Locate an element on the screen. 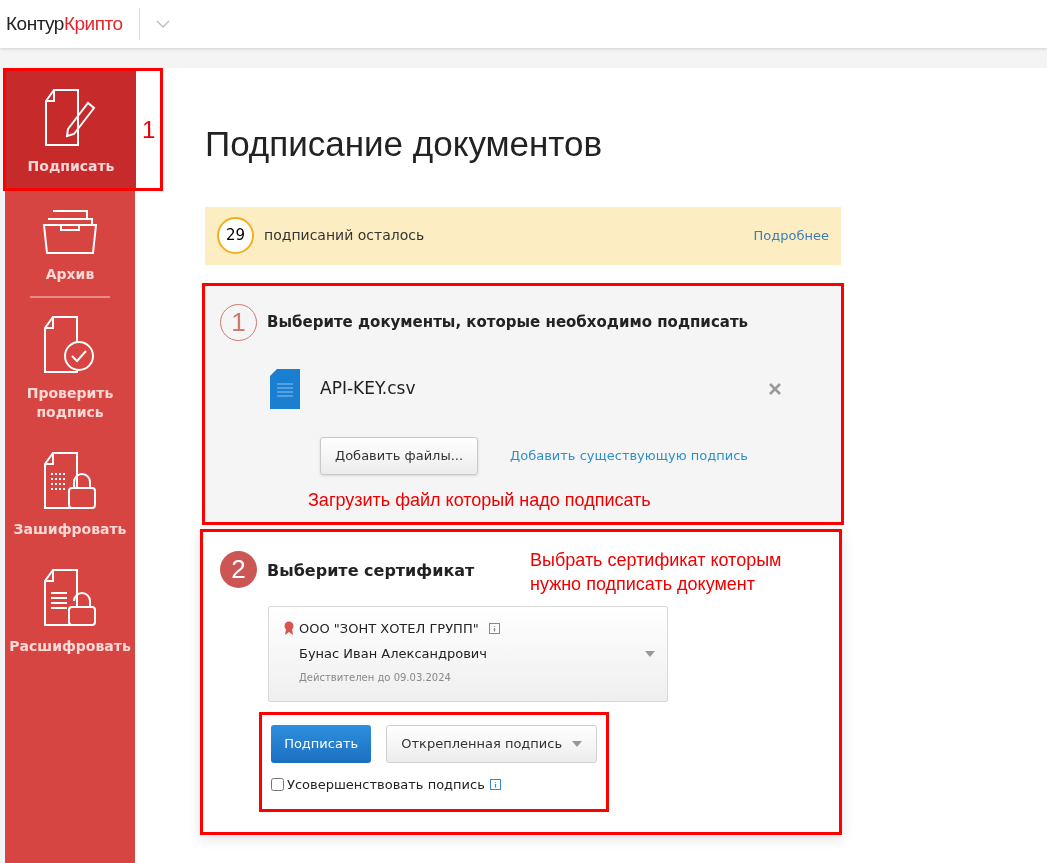 The image size is (1047, 863). organization-name: ООО "ЗОНТ ХОТЕЛ ГРУПП" is located at coordinates (389, 628).